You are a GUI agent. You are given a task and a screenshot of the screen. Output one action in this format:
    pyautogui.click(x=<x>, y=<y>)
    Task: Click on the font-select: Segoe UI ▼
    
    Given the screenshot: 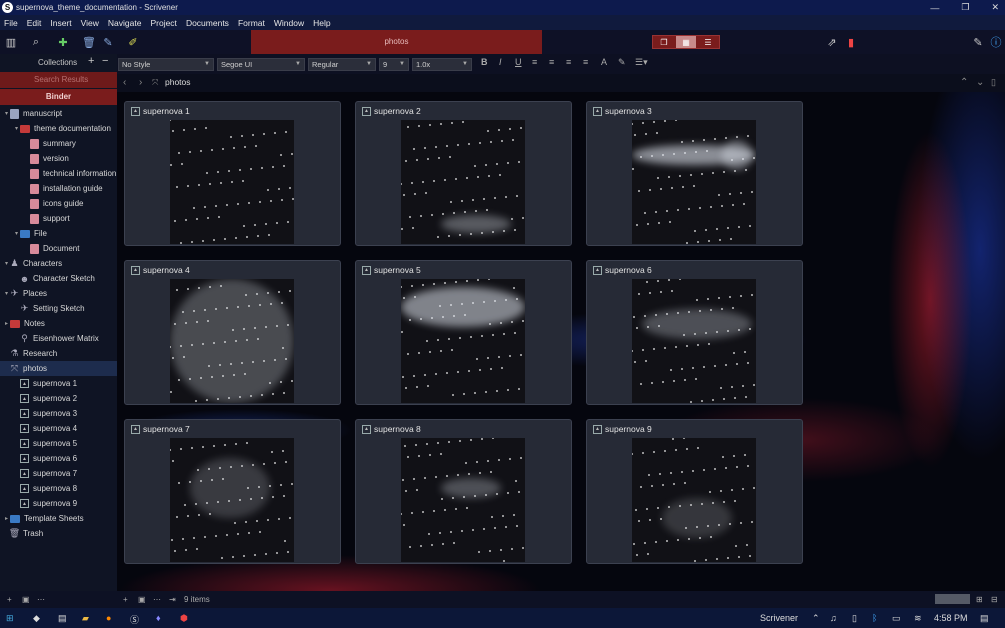 What is the action you would take?
    pyautogui.click(x=261, y=64)
    